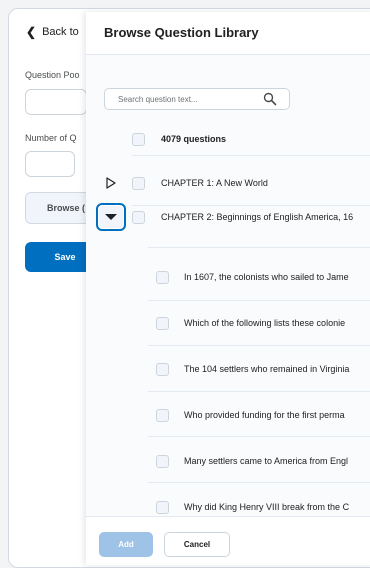  I want to click on number-of-questions-label: Number of Q, so click(51, 138).